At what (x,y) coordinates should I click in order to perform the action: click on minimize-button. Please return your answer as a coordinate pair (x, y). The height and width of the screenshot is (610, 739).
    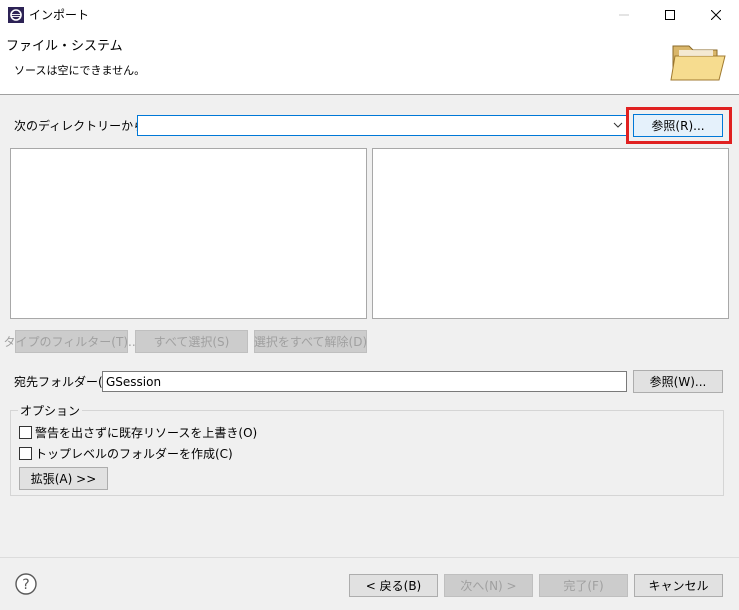
    Looking at the image, I should click on (624, 15).